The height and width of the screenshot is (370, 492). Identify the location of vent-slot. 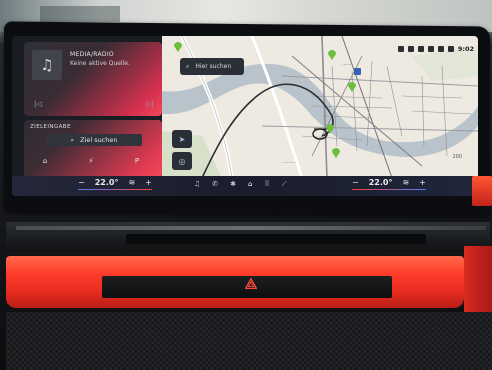
(276, 239).